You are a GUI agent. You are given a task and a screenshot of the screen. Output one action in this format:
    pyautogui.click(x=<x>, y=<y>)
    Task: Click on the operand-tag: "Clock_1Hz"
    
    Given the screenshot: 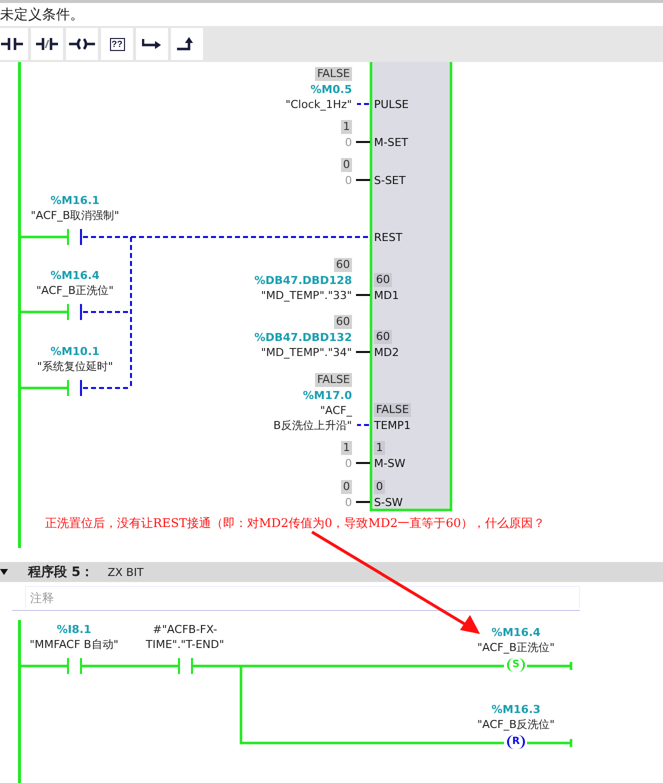 What is the action you would take?
    pyautogui.click(x=318, y=104)
    